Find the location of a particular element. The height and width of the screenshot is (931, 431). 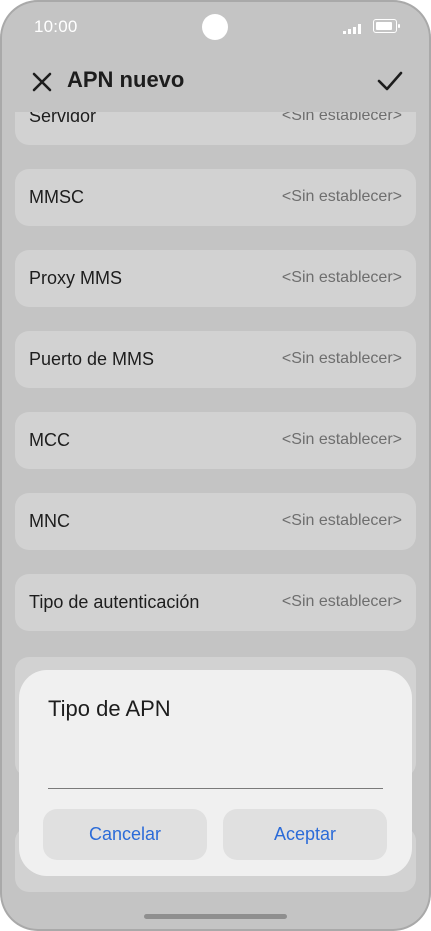

page-title: APN nuevo is located at coordinates (126, 79).